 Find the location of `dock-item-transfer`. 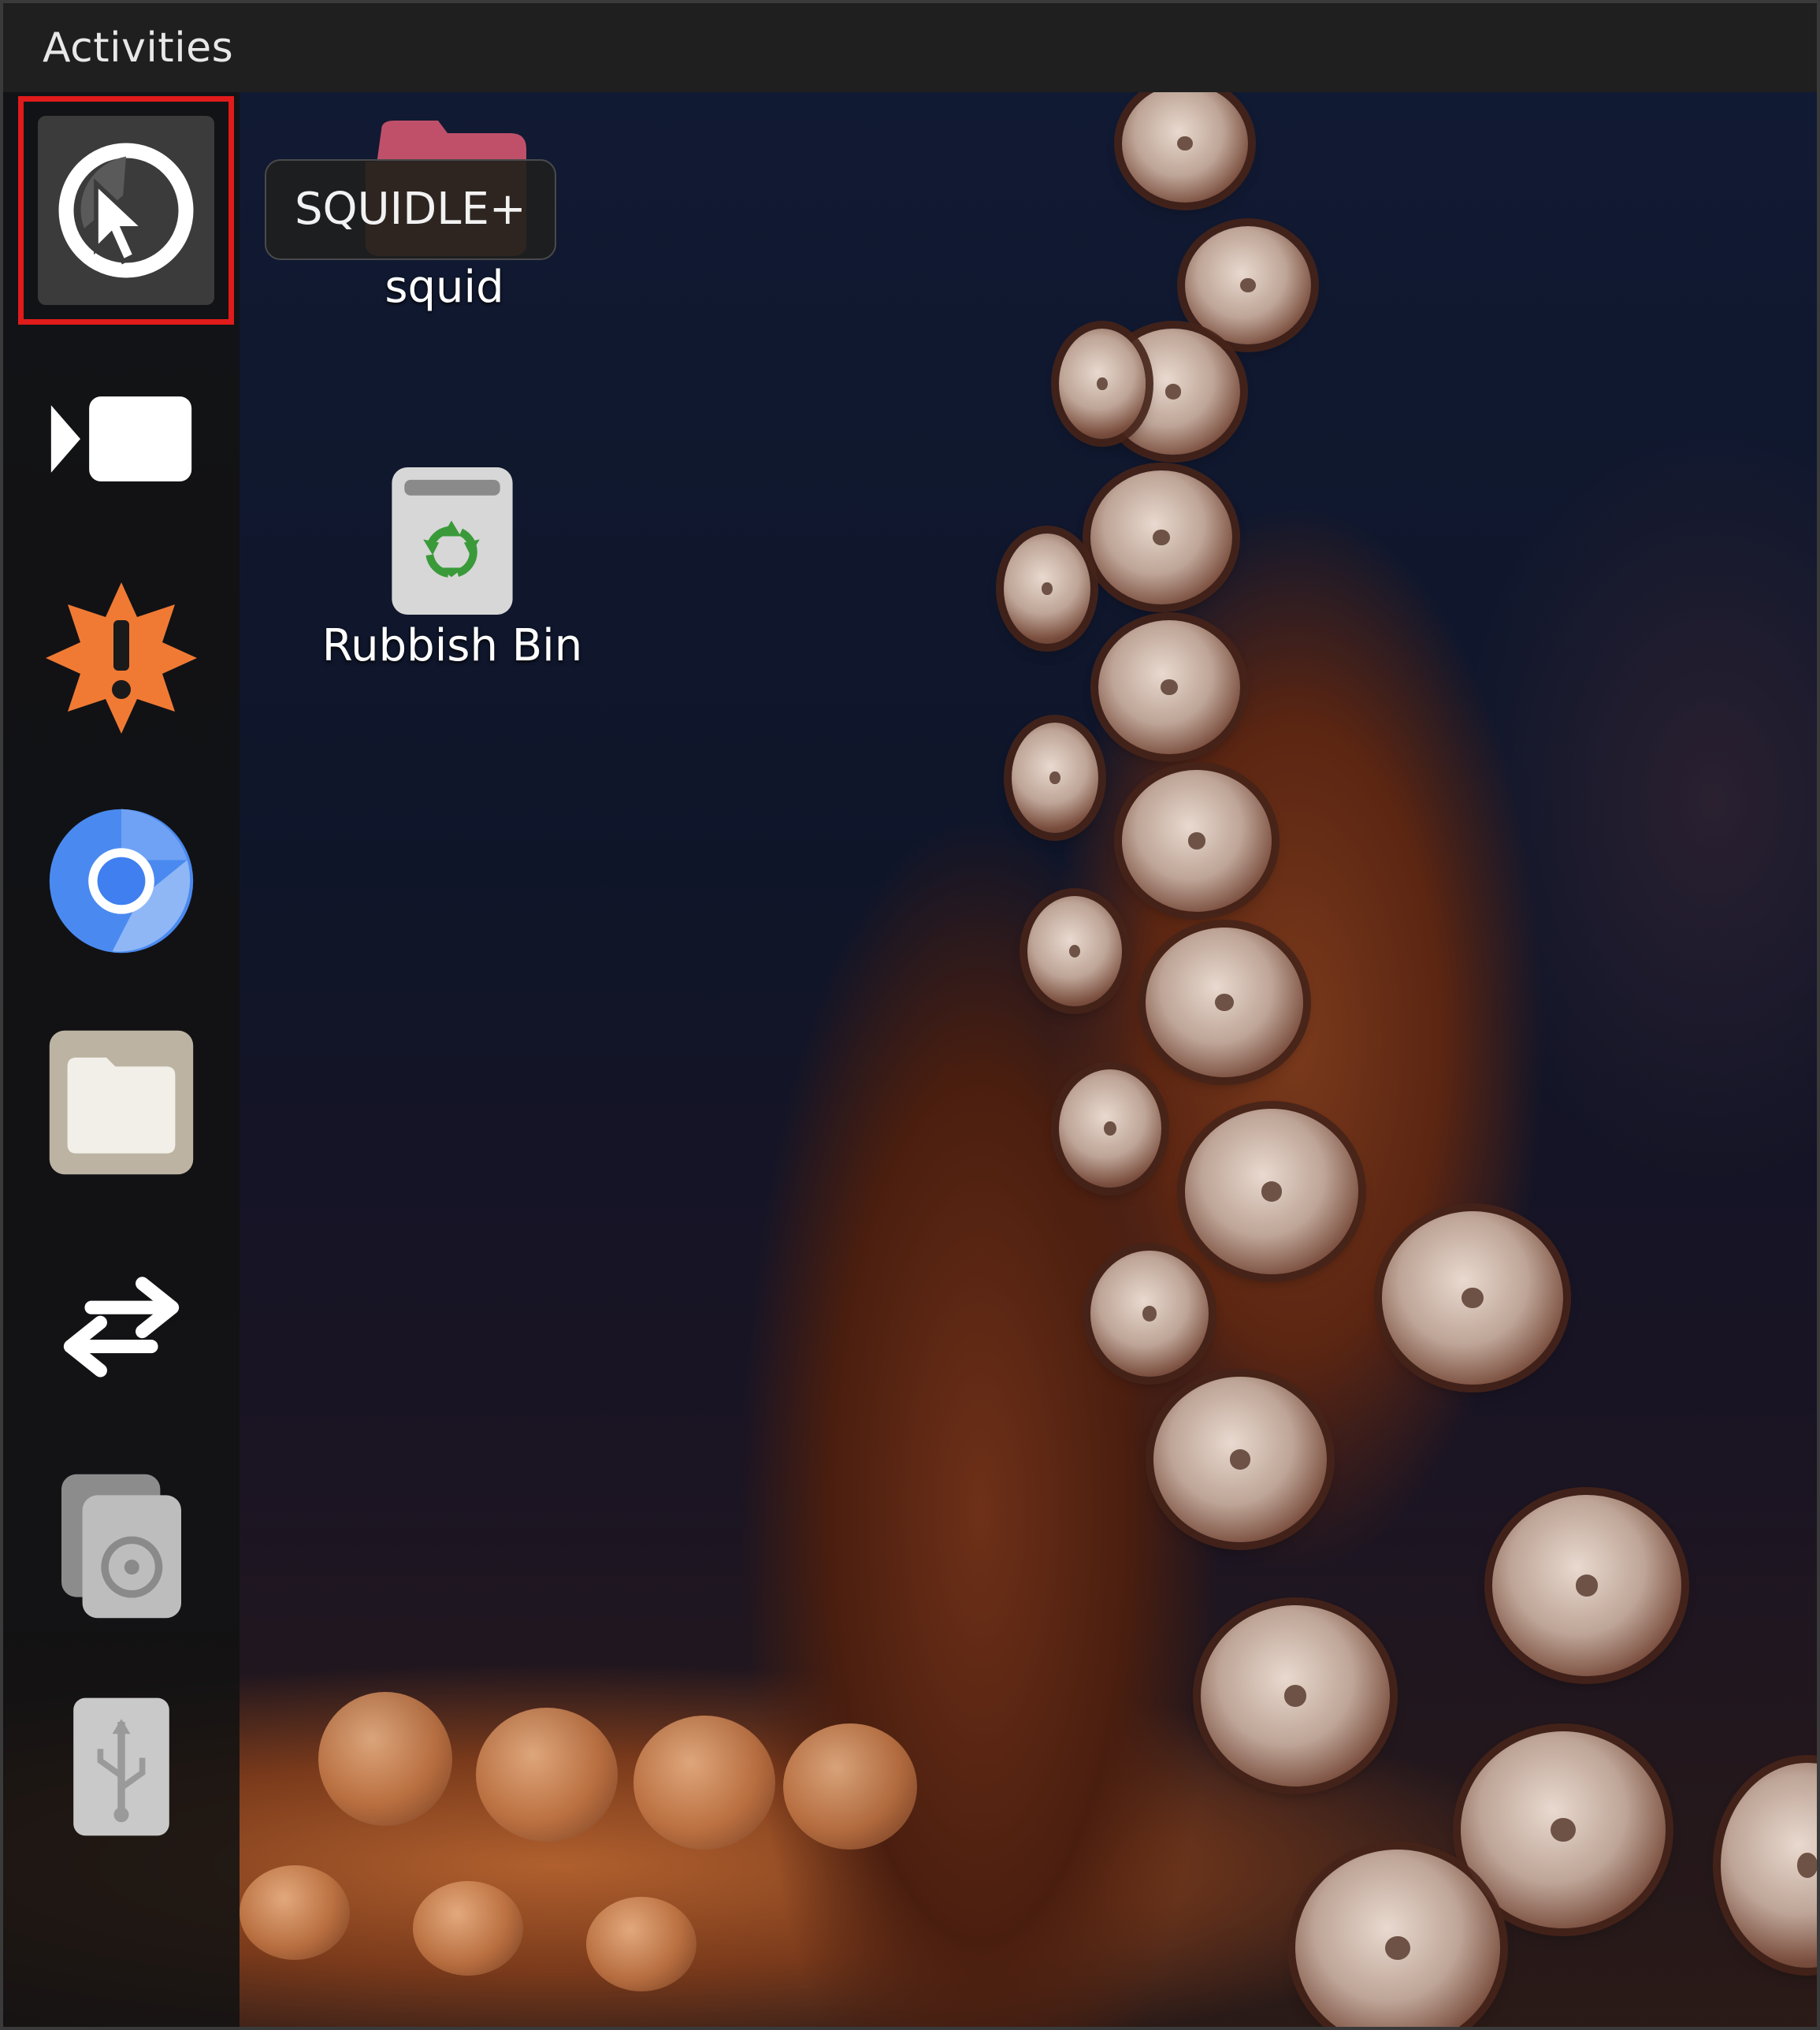

dock-item-transfer is located at coordinates (121, 1325).